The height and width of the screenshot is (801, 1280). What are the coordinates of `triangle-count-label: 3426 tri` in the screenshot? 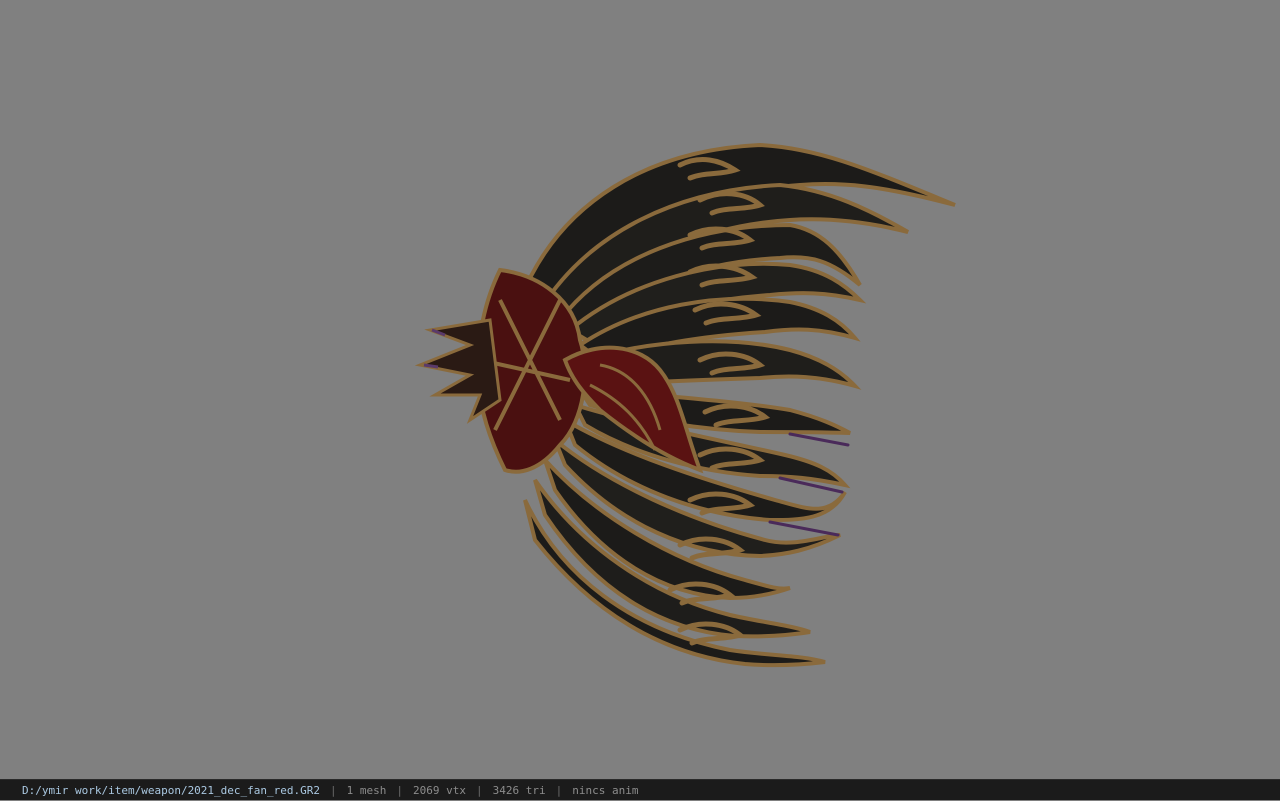 It's located at (519, 790).